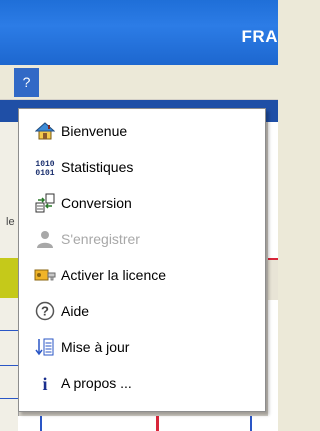 The height and width of the screenshot is (431, 320). What do you see at coordinates (142, 167) in the screenshot?
I see `menu-item-statistiques: 1010 0101 Statistiques` at bounding box center [142, 167].